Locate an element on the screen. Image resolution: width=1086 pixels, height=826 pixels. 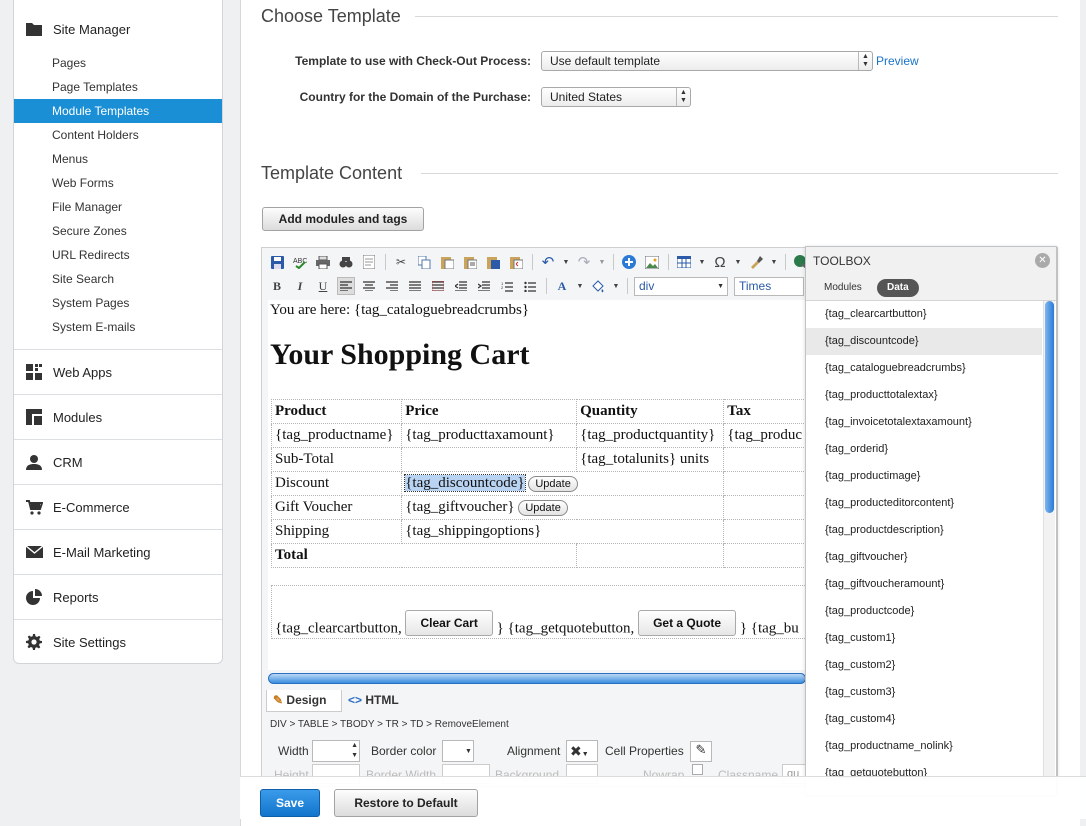
align-right-icon is located at coordinates (392, 286).